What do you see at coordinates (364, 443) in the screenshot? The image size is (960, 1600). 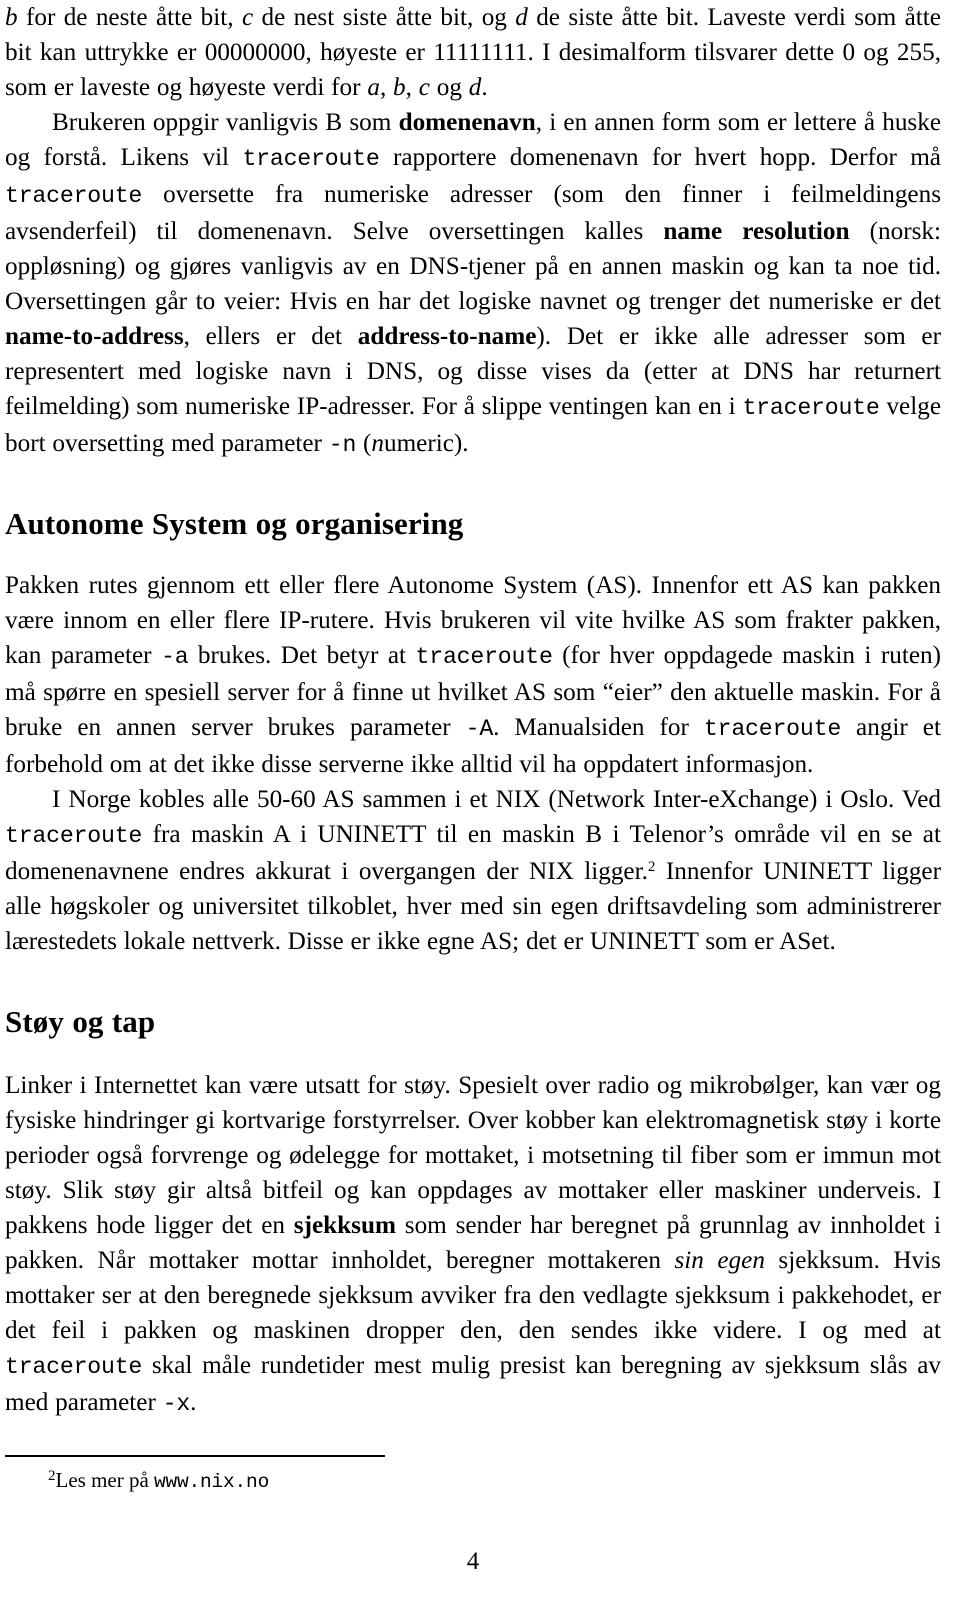 I see `text-run: (` at bounding box center [364, 443].